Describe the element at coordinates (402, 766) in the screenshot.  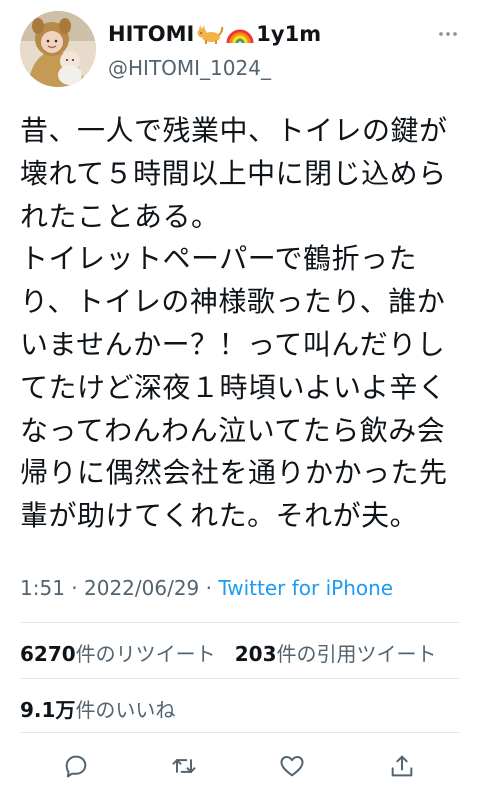
I see `share-icon` at that location.